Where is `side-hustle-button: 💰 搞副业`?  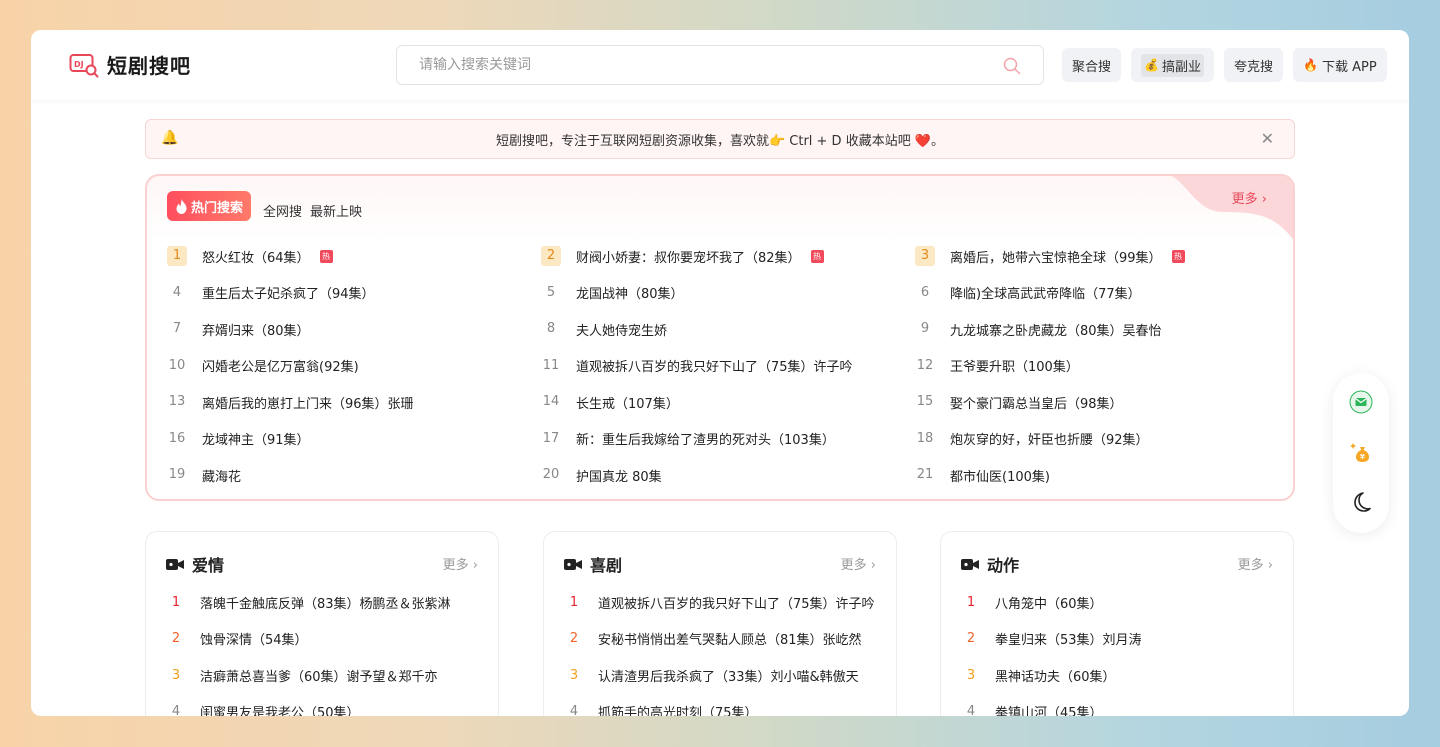
side-hustle-button: 💰 搞副业 is located at coordinates (1172, 65).